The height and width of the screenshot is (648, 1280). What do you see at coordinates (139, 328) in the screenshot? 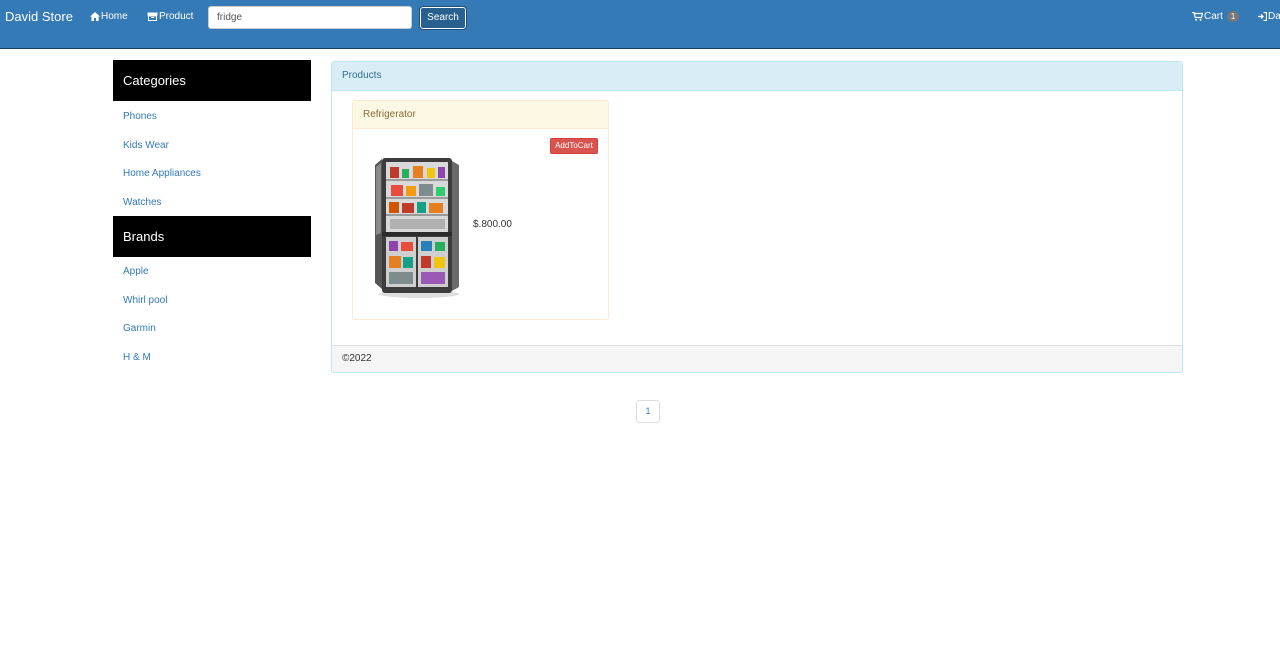
I see `brand-link-garmin: Garmin` at bounding box center [139, 328].